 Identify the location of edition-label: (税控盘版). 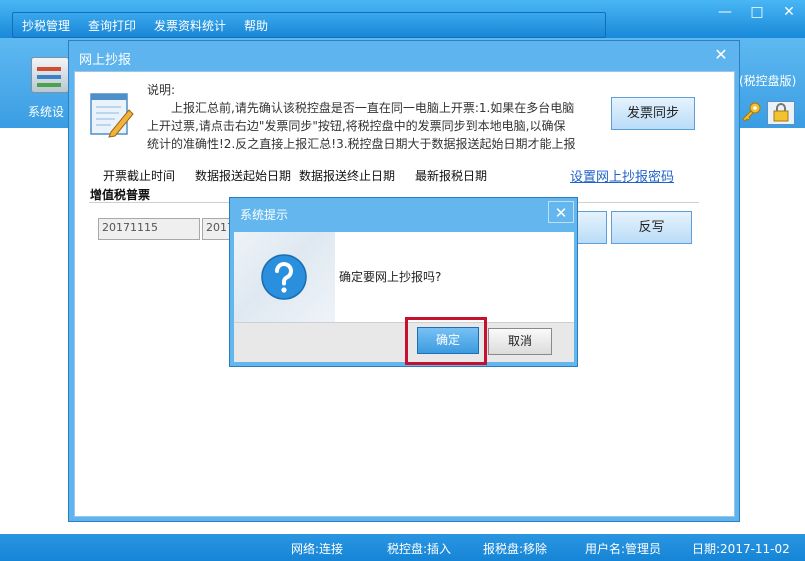
(768, 81).